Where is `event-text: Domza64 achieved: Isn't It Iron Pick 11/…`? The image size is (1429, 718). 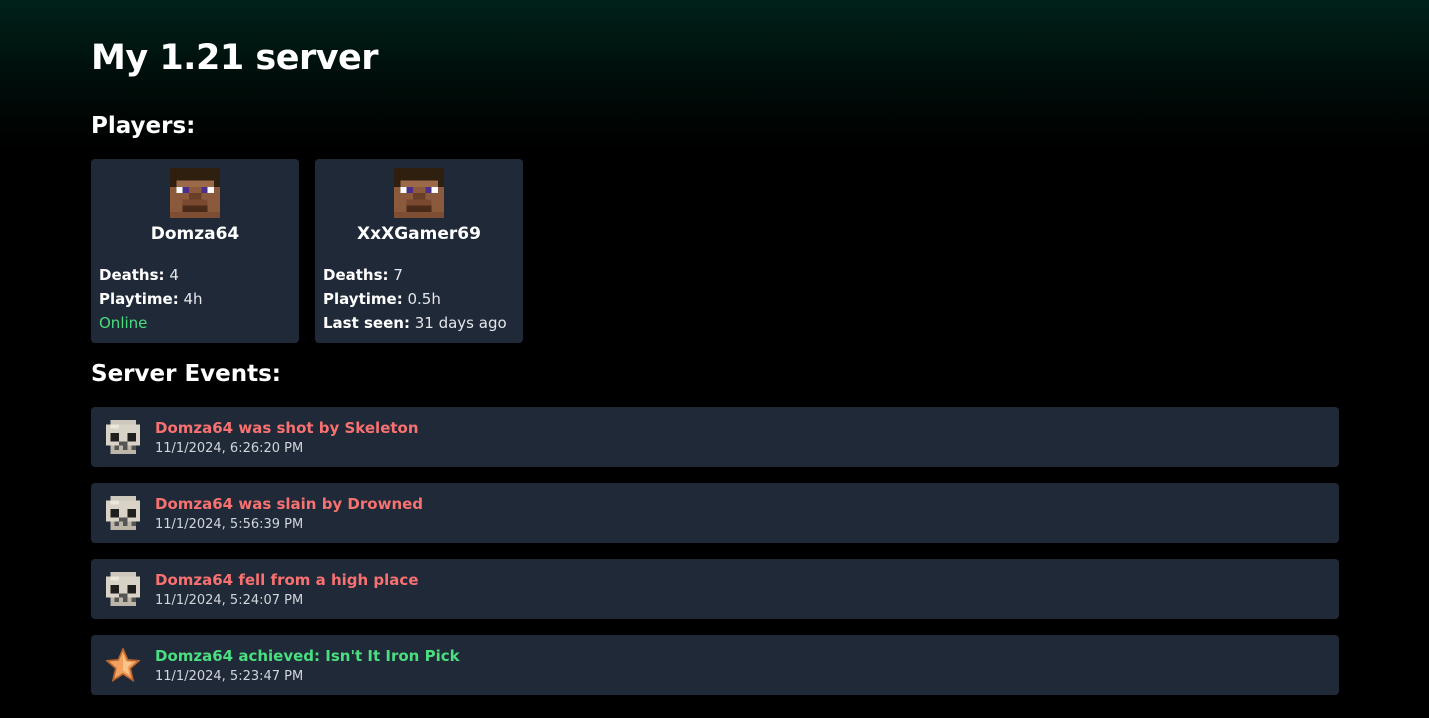
event-text: Domza64 achieved: Isn't It Iron Pick 11/… is located at coordinates (307, 665).